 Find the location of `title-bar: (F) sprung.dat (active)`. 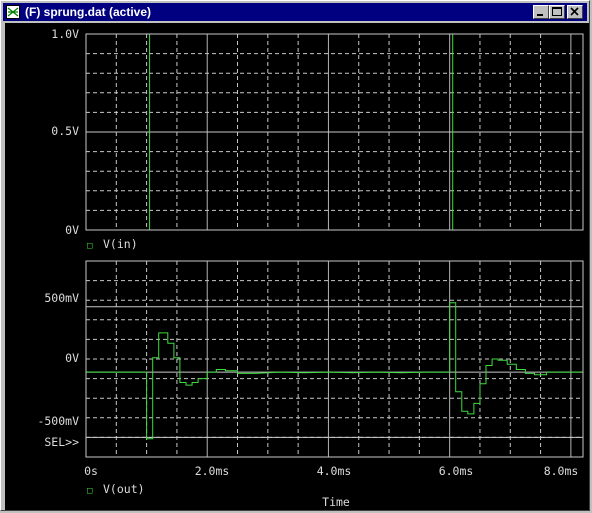

title-bar: (F) sprung.dat (active) is located at coordinates (295, 12).